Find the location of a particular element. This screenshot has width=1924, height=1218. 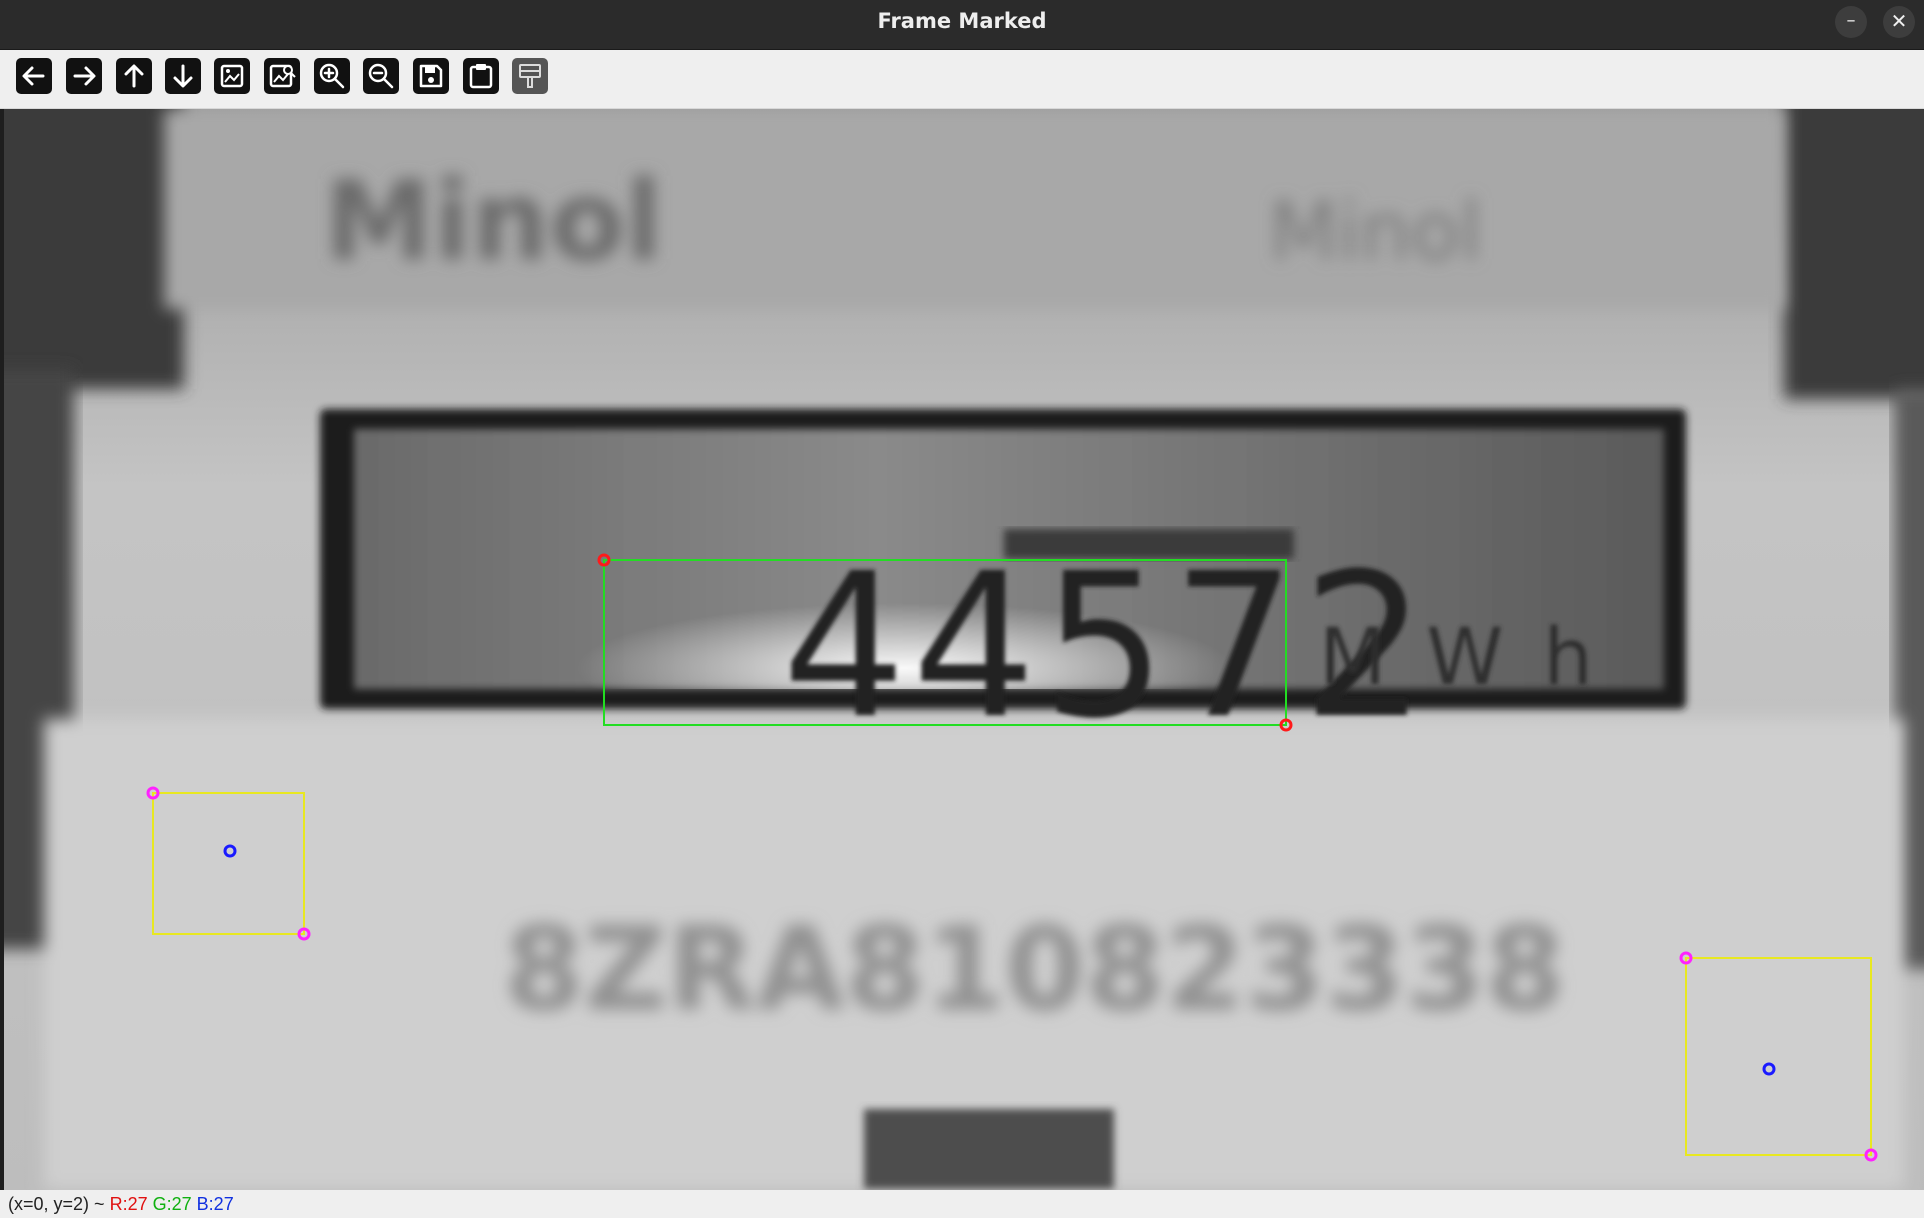

zoom-original-button is located at coordinates (282, 76).